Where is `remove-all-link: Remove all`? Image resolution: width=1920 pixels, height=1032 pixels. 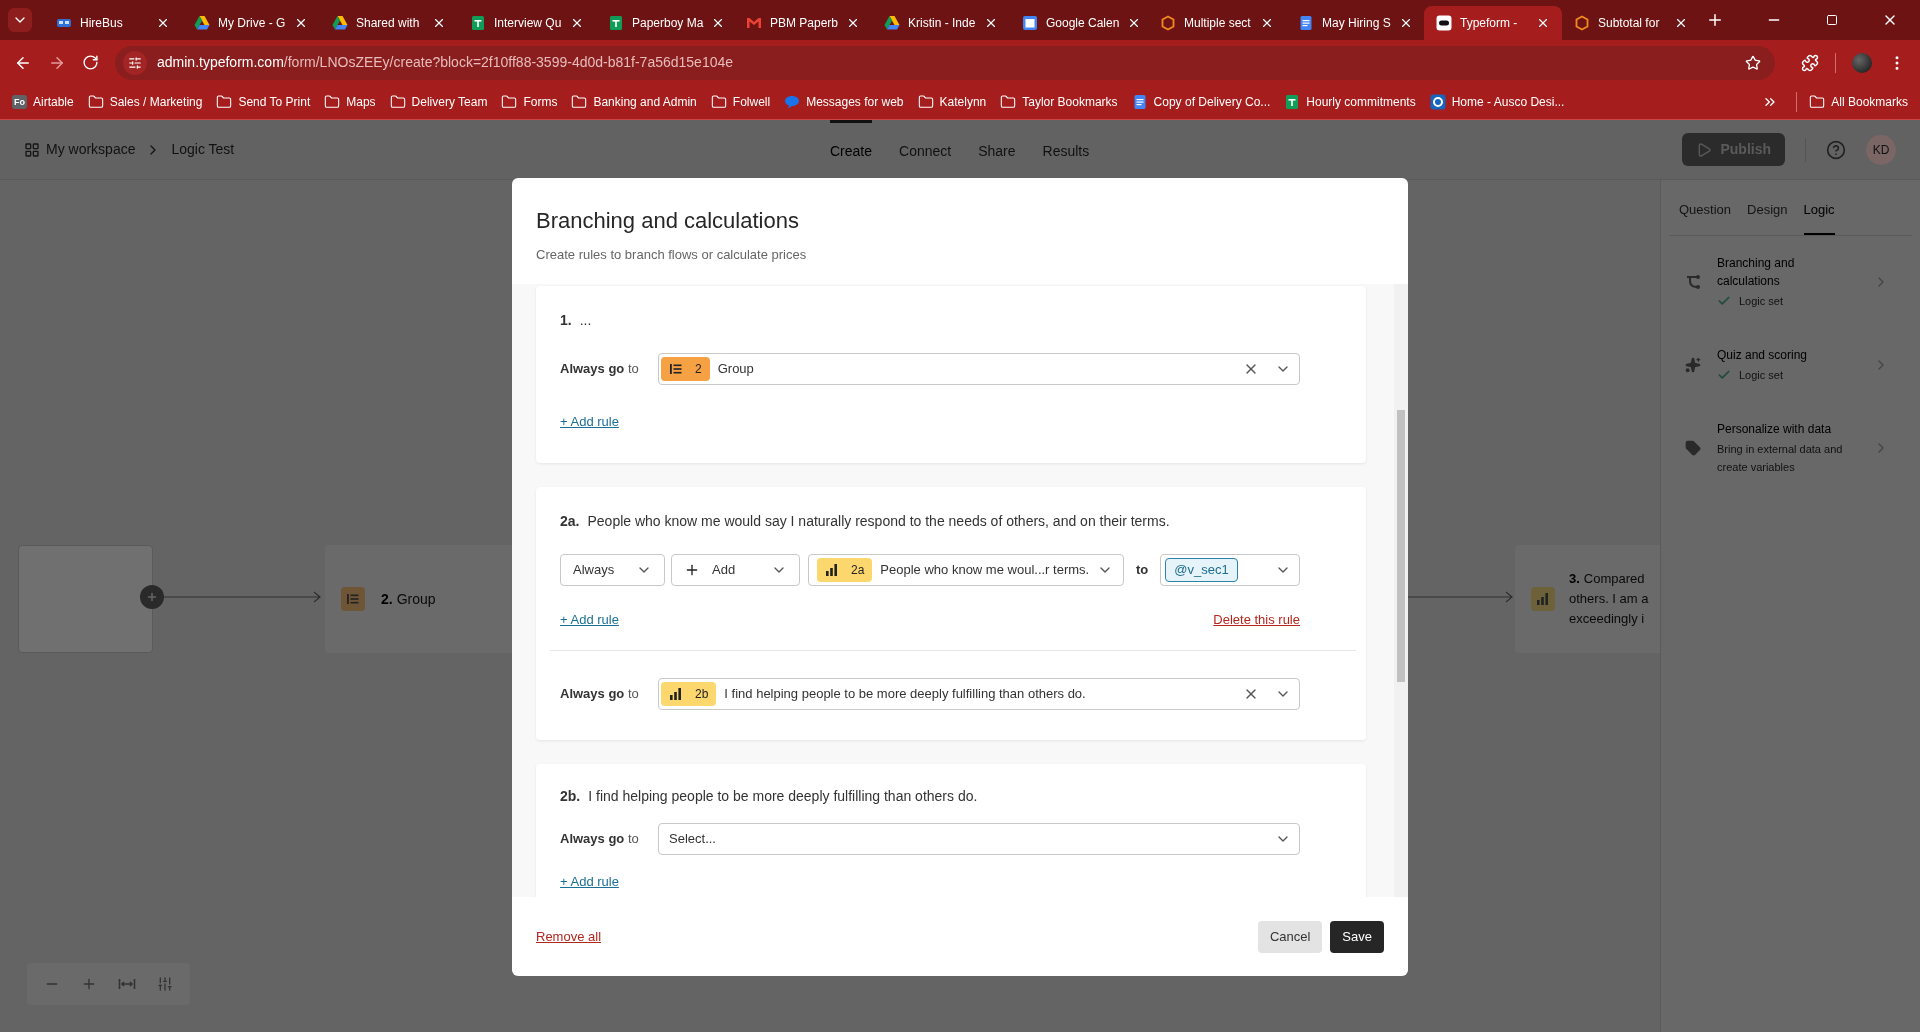 remove-all-link: Remove all is located at coordinates (569, 936).